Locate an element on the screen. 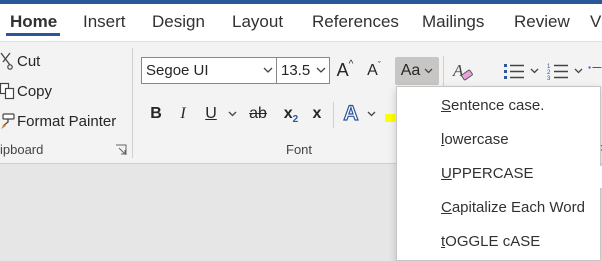 The height and width of the screenshot is (261, 602). menu-item-sentence-case: Sentence case. is located at coordinates (492, 105).